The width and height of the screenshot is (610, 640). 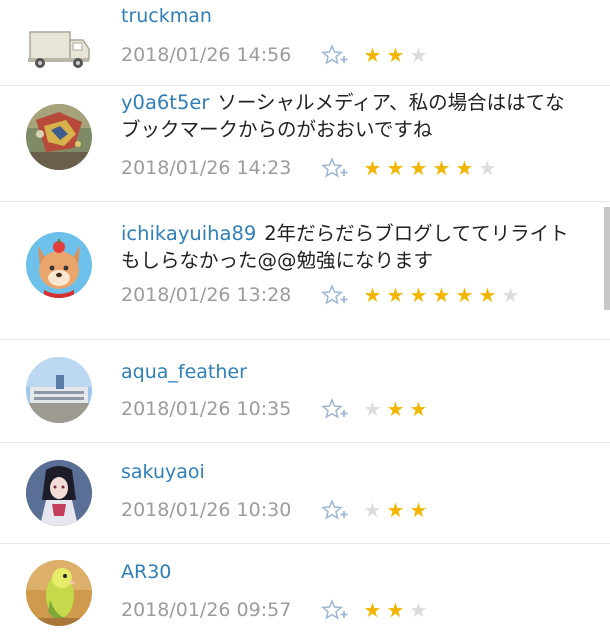 What do you see at coordinates (206, 295) in the screenshot?
I see `comment-date: 2018/01/26 13:28` at bounding box center [206, 295].